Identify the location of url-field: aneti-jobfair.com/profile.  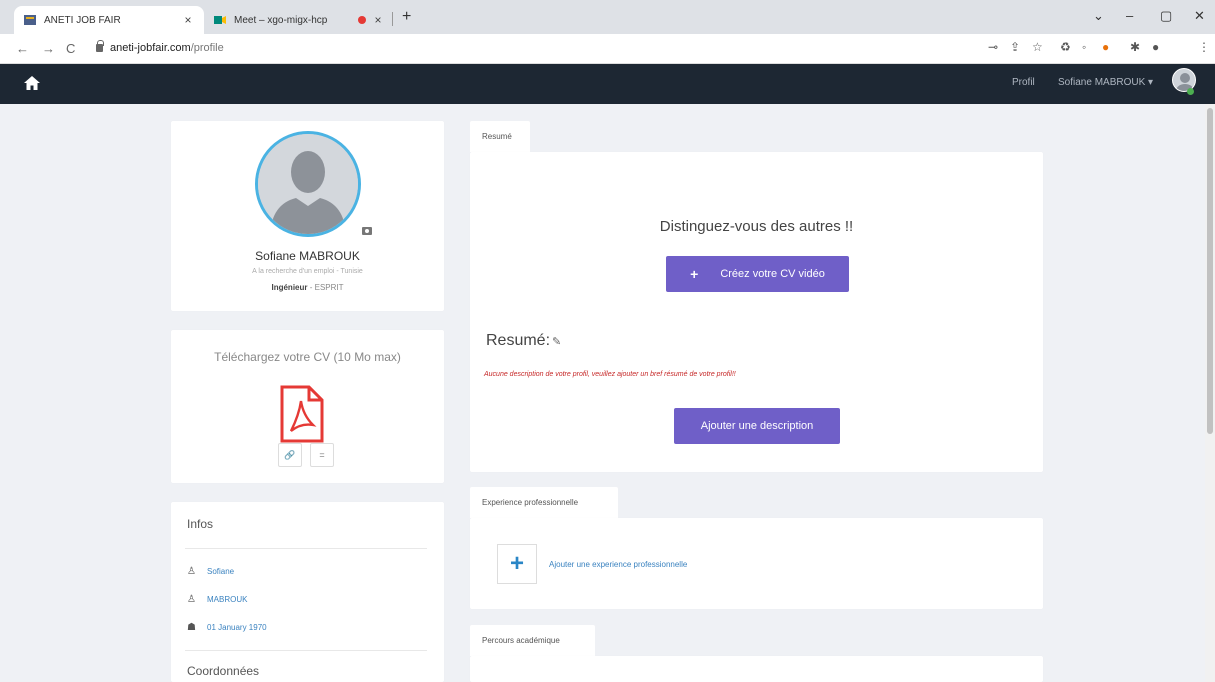
(160, 47).